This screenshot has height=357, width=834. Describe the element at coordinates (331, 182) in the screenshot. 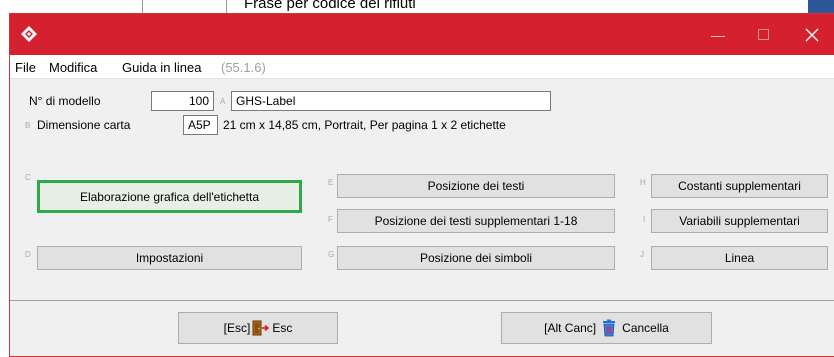

I see `shortcut-hint-e: E` at that location.